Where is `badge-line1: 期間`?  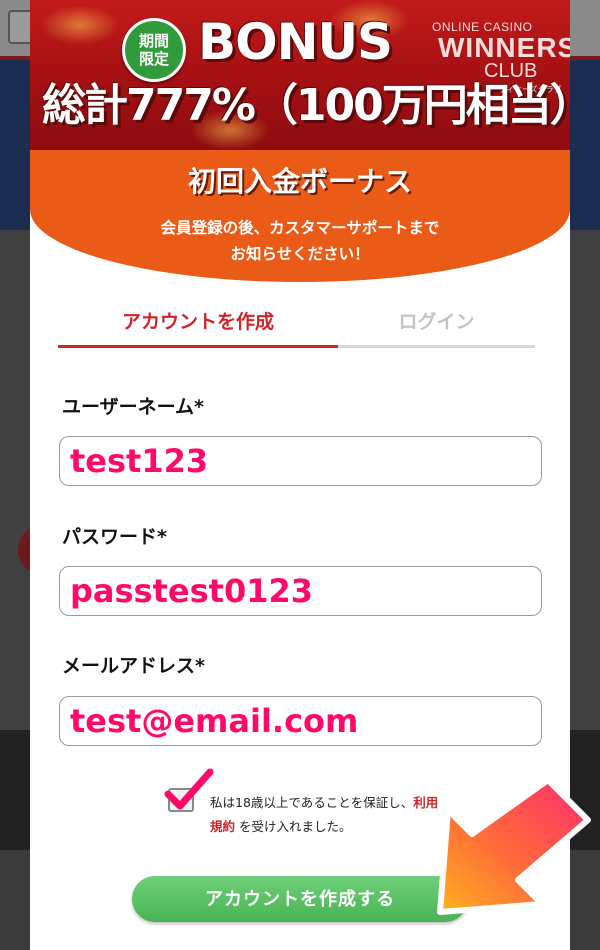
badge-line1: 期間 is located at coordinates (153, 41).